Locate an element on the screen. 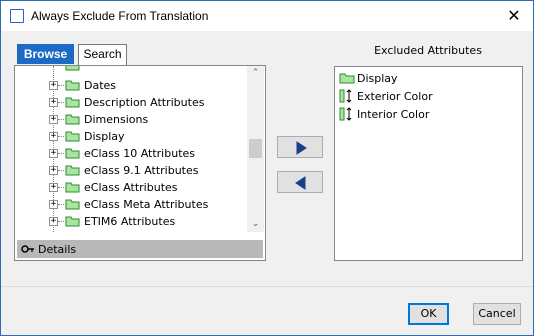 This screenshot has height=336, width=534. key-icon is located at coordinates (27, 249).